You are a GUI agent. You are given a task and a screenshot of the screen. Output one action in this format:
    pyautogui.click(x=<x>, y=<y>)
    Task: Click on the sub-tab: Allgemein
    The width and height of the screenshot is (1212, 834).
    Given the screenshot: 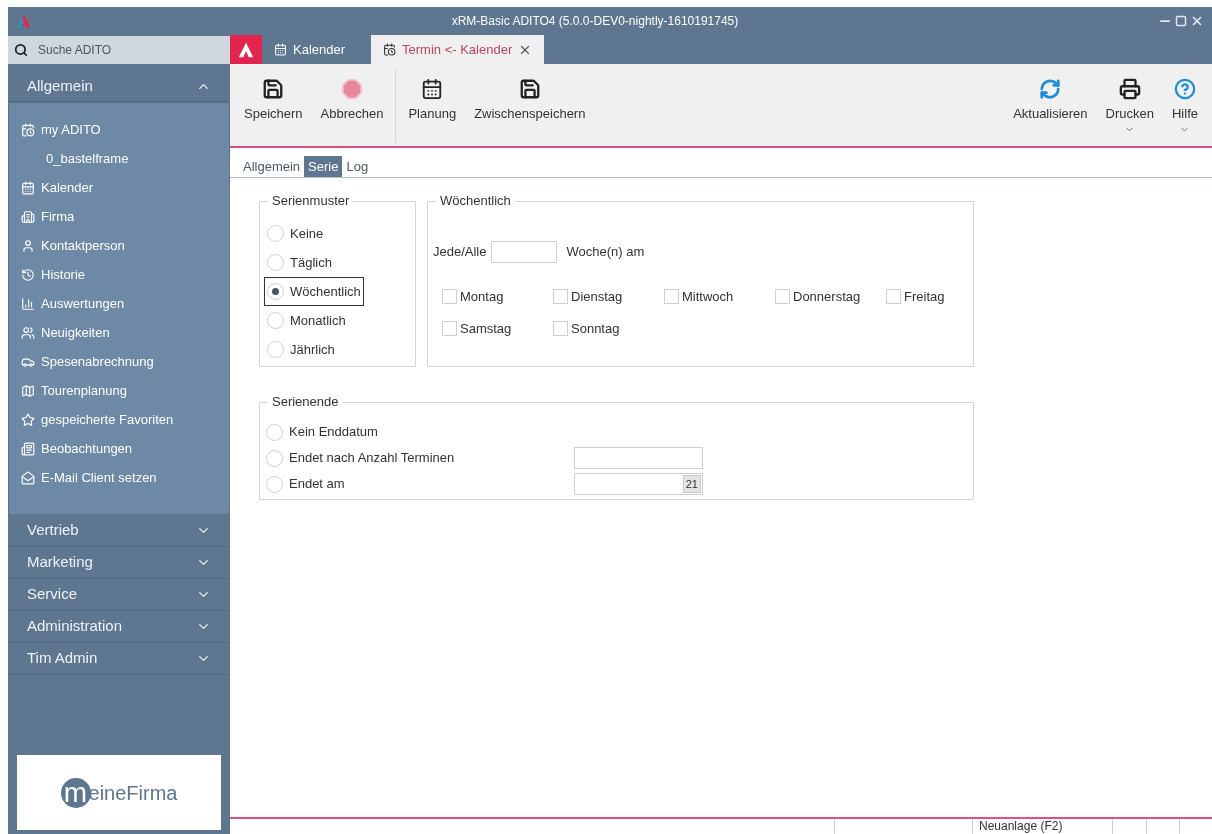 What is the action you would take?
    pyautogui.click(x=272, y=166)
    